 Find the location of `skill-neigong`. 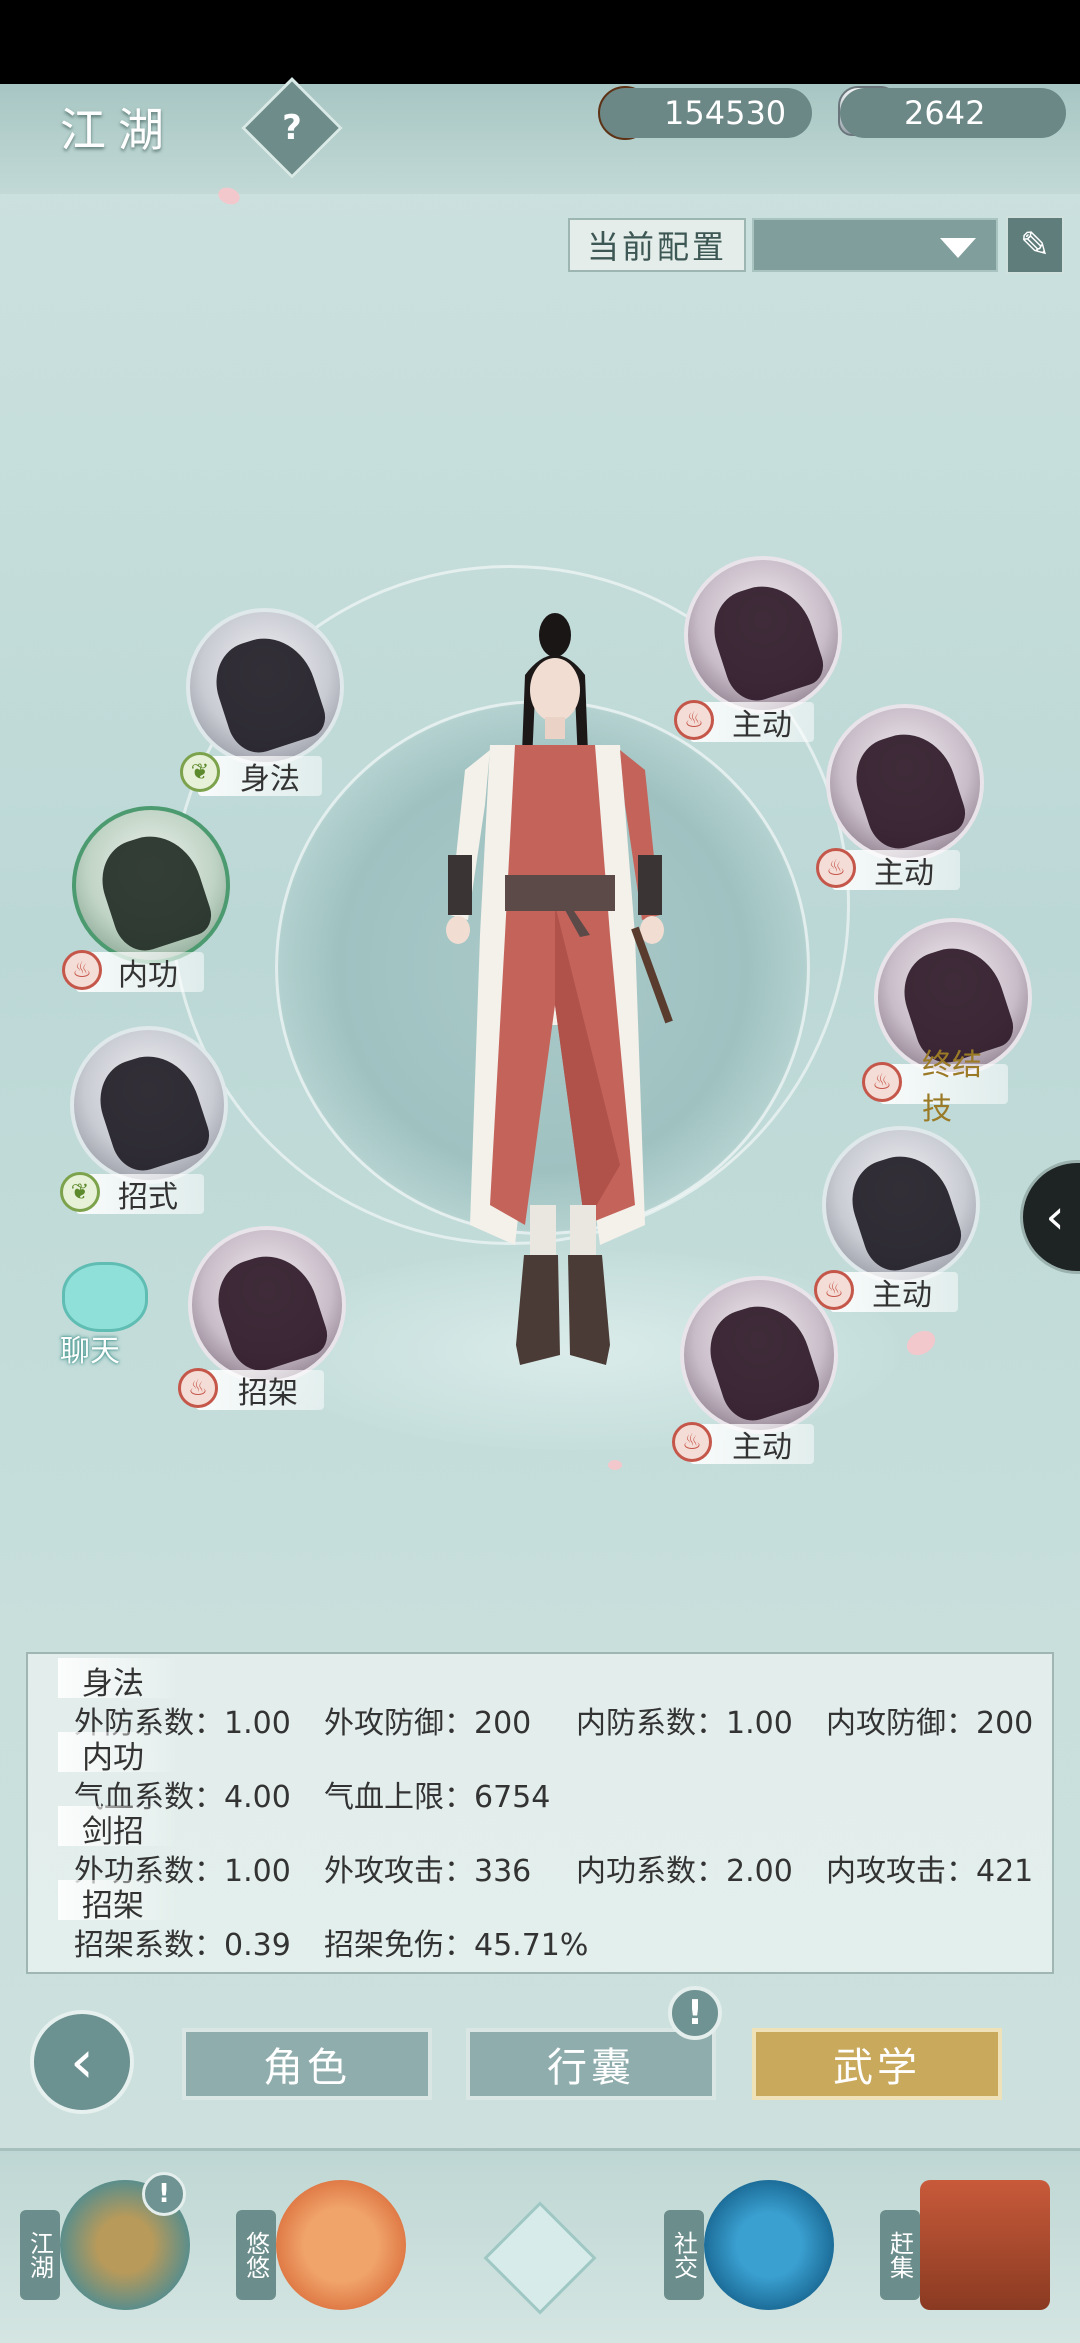

skill-neigong is located at coordinates (151, 885).